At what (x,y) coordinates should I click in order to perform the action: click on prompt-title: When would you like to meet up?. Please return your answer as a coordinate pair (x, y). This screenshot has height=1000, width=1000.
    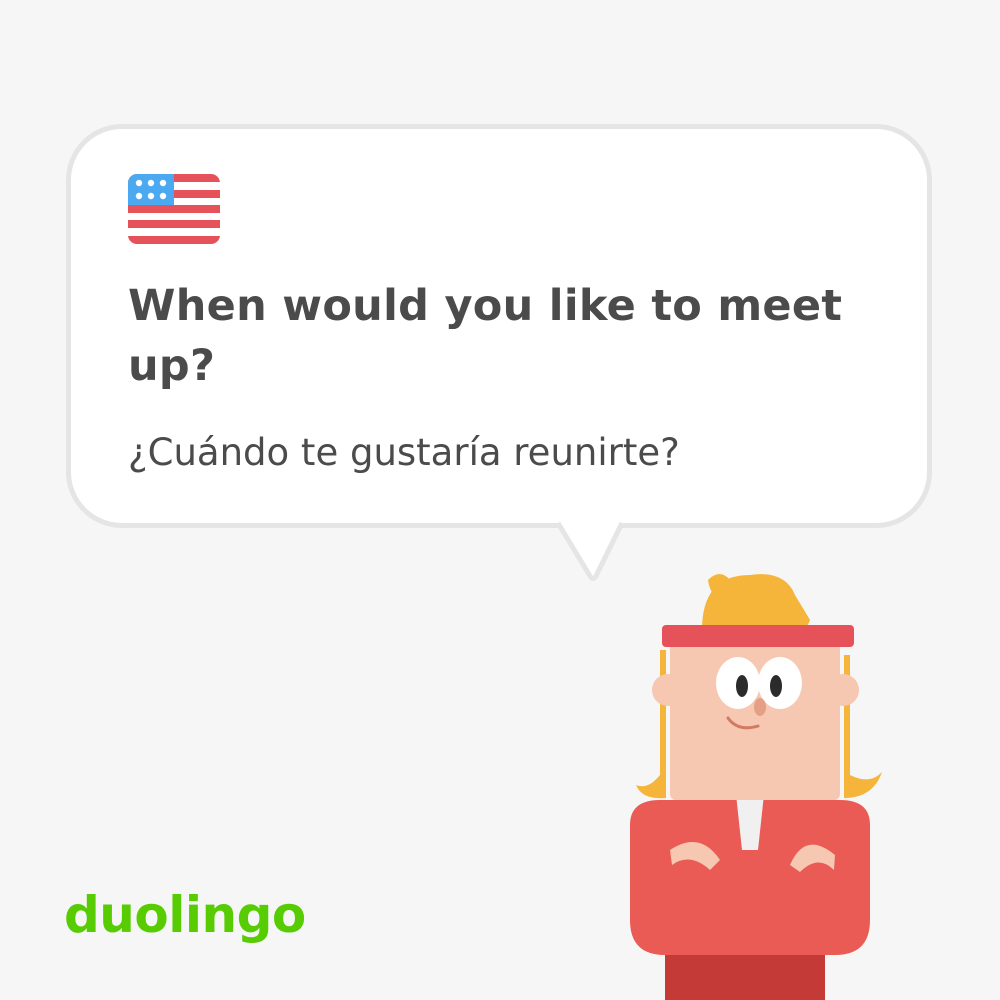
    Looking at the image, I should click on (485, 336).